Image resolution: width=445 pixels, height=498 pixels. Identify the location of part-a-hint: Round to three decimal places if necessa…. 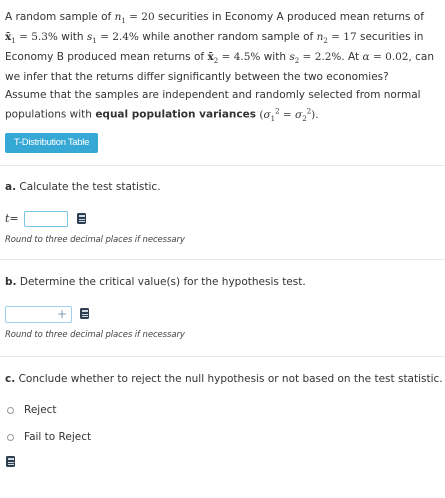
(95, 240).